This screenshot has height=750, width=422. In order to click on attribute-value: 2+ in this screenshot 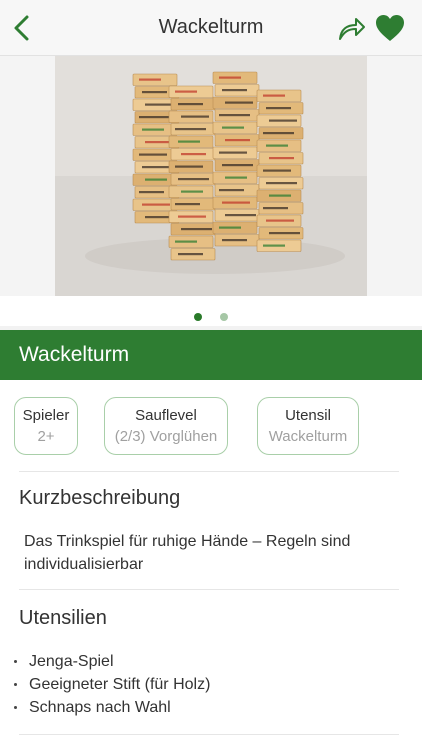, I will do `click(46, 436)`.